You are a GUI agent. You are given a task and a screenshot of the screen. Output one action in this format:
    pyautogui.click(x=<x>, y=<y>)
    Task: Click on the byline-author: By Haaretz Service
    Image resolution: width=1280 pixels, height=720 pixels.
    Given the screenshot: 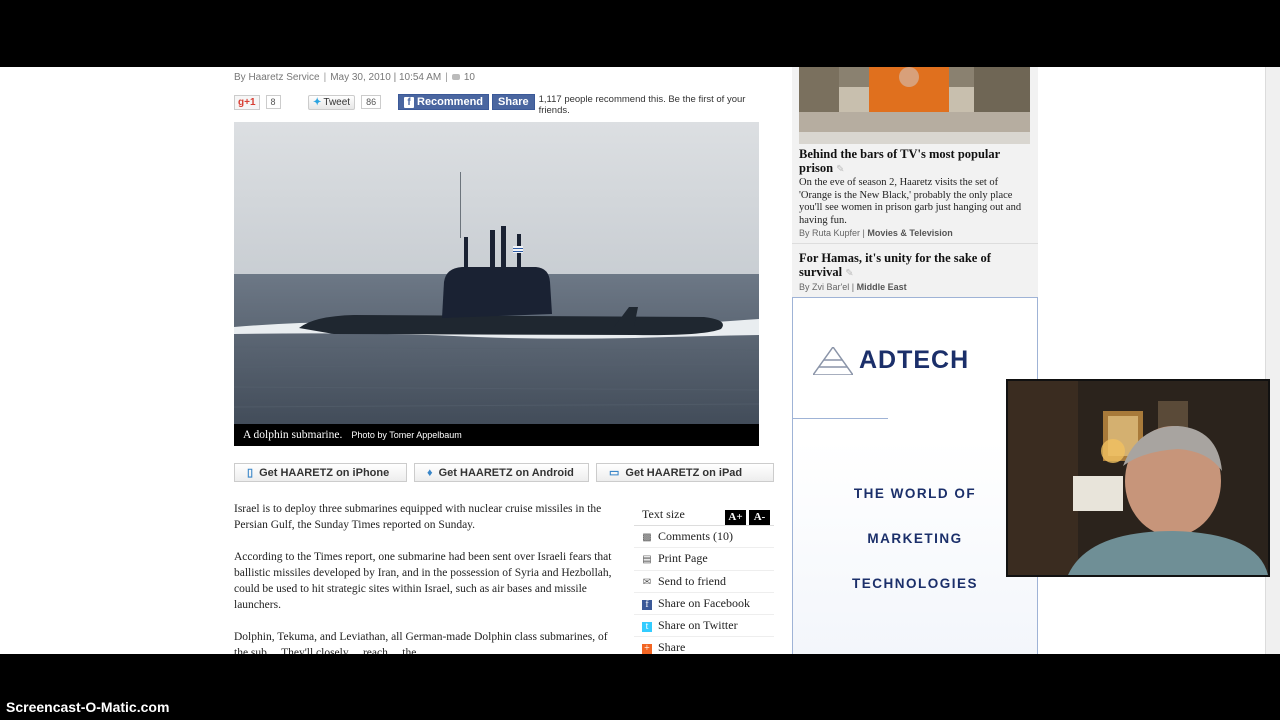 What is the action you would take?
    pyautogui.click(x=277, y=77)
    